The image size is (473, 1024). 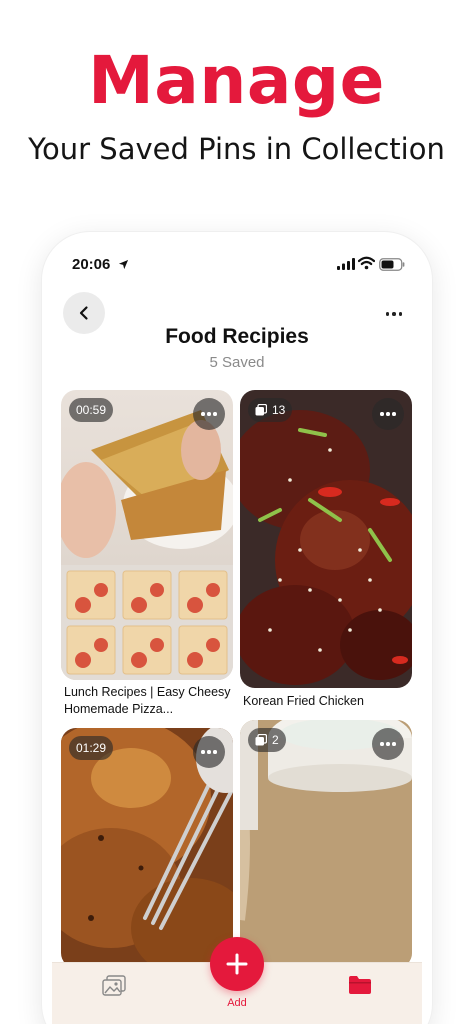 What do you see at coordinates (237, 362) in the screenshot?
I see `saved-count: 5 Saved` at bounding box center [237, 362].